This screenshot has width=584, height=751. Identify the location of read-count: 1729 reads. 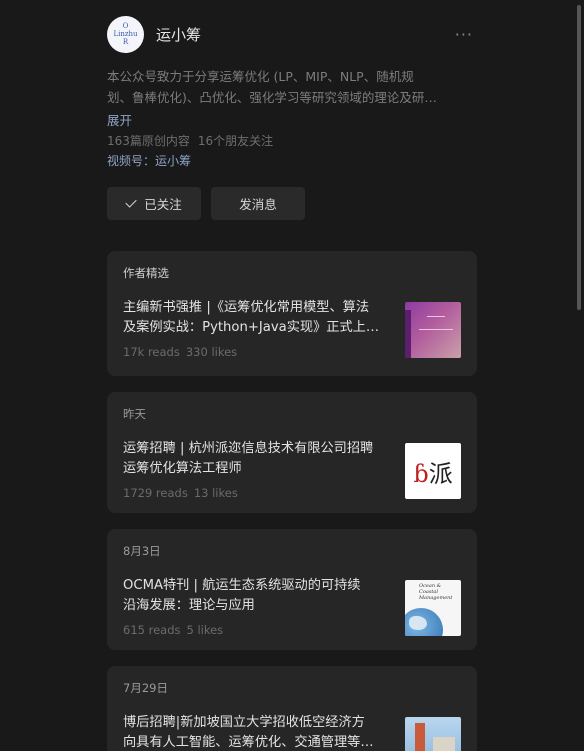
(155, 493).